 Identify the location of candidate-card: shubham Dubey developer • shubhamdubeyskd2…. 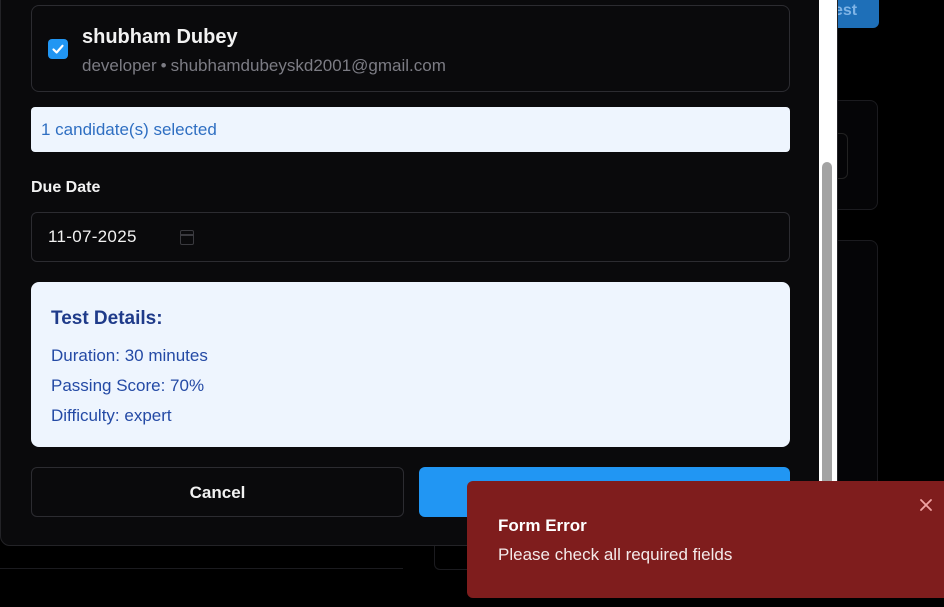
(410, 48).